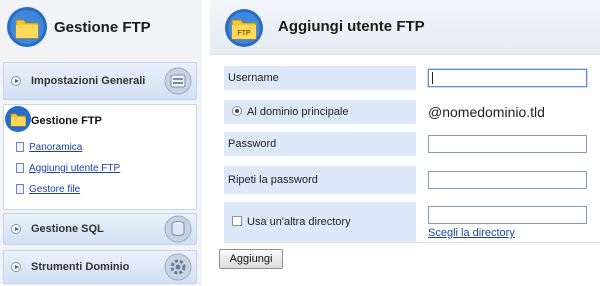  Describe the element at coordinates (507, 144) in the screenshot. I see `password-input` at that location.